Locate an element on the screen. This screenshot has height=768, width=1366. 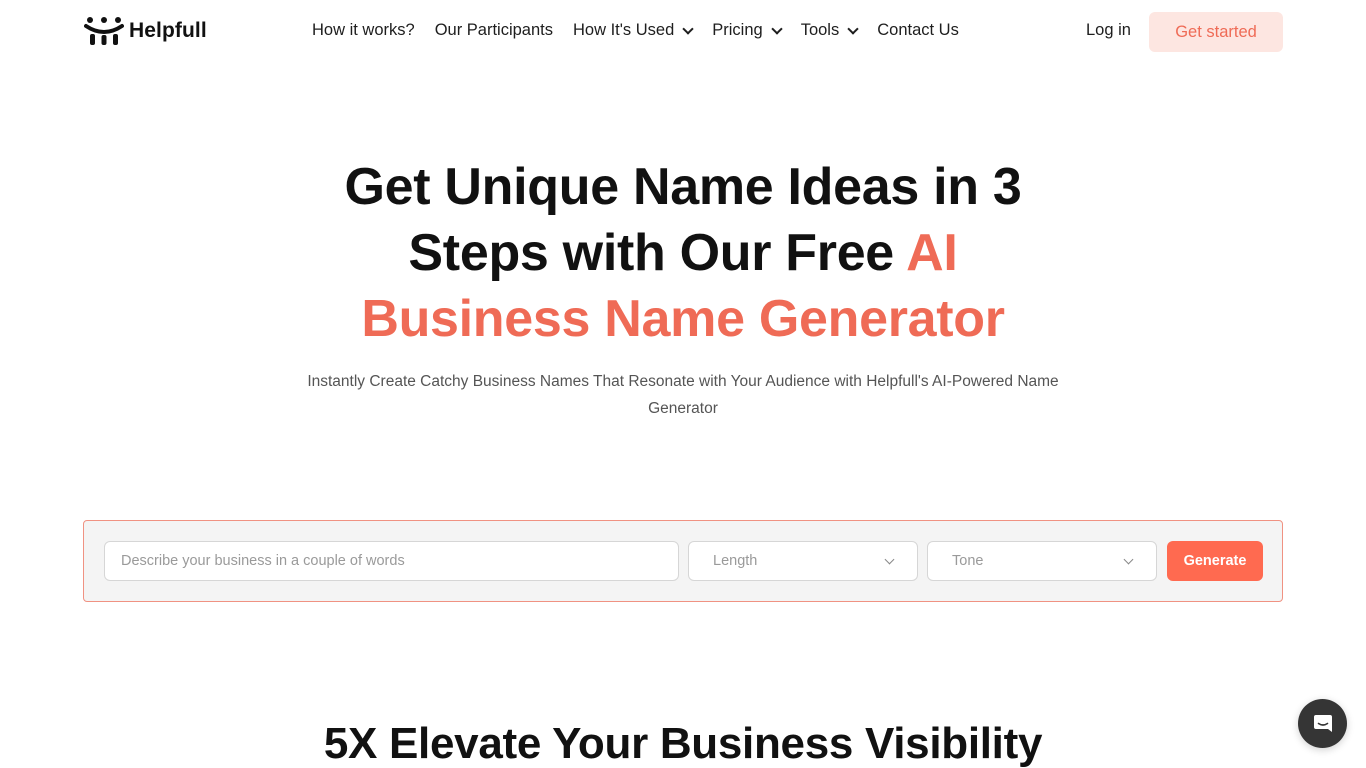
nav-tools: Tools is located at coordinates (829, 30).